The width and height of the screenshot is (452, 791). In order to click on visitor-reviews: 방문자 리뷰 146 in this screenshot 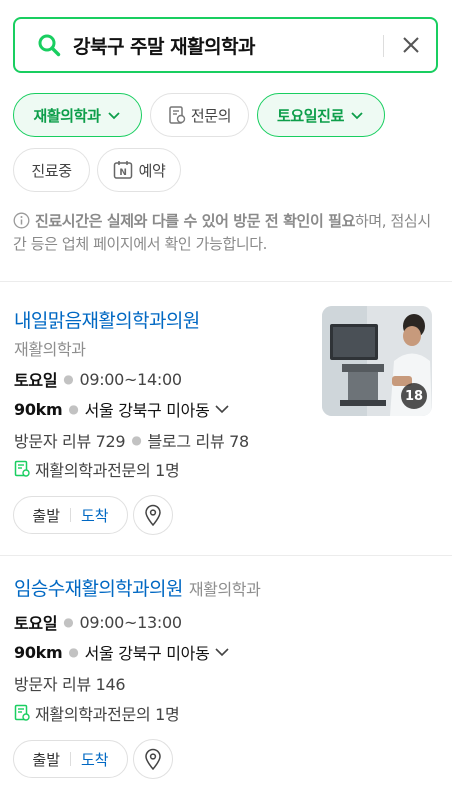, I will do `click(70, 683)`.